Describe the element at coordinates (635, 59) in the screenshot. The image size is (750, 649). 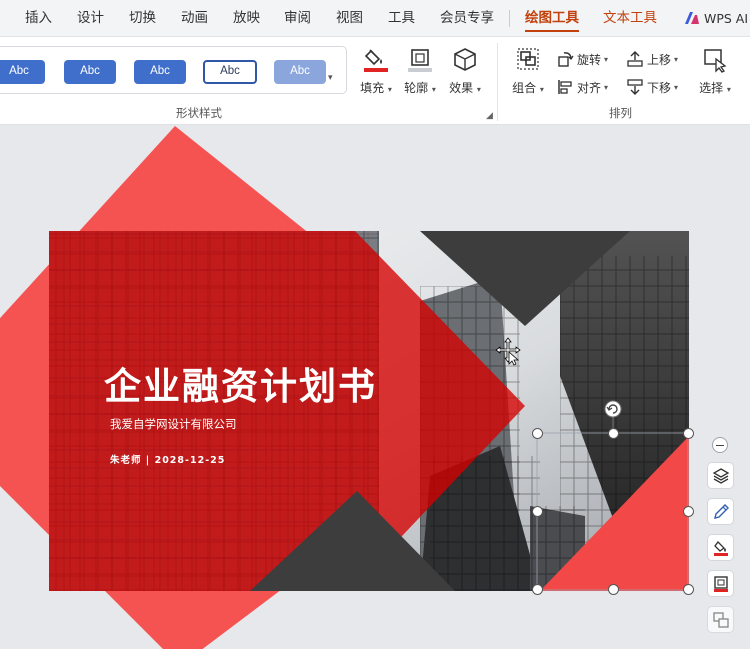
I see `bring-forward-icon` at that location.